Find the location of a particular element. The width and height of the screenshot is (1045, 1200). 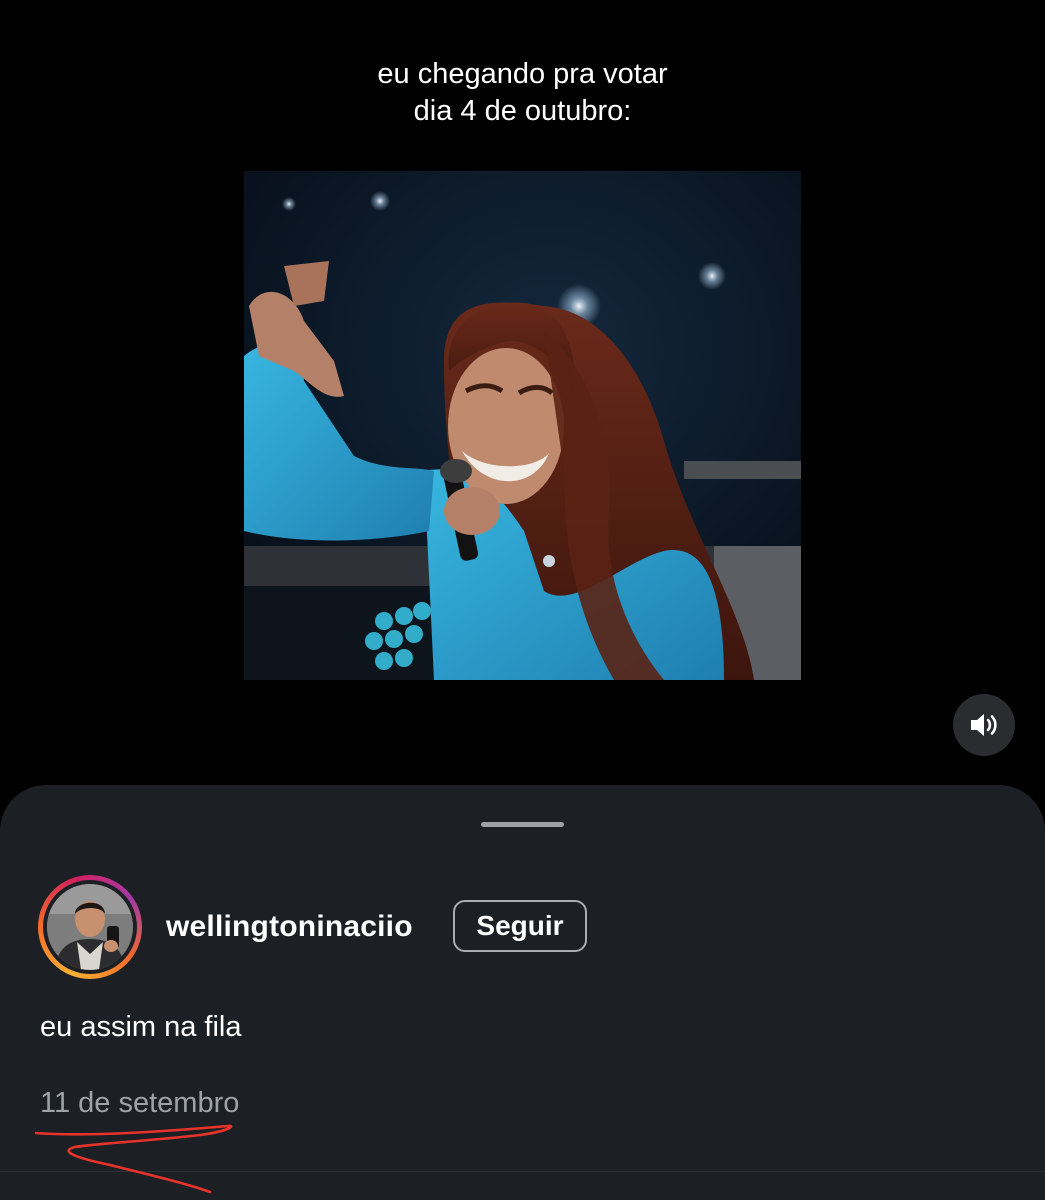

username: wellingtoninaciio is located at coordinates (289, 927).